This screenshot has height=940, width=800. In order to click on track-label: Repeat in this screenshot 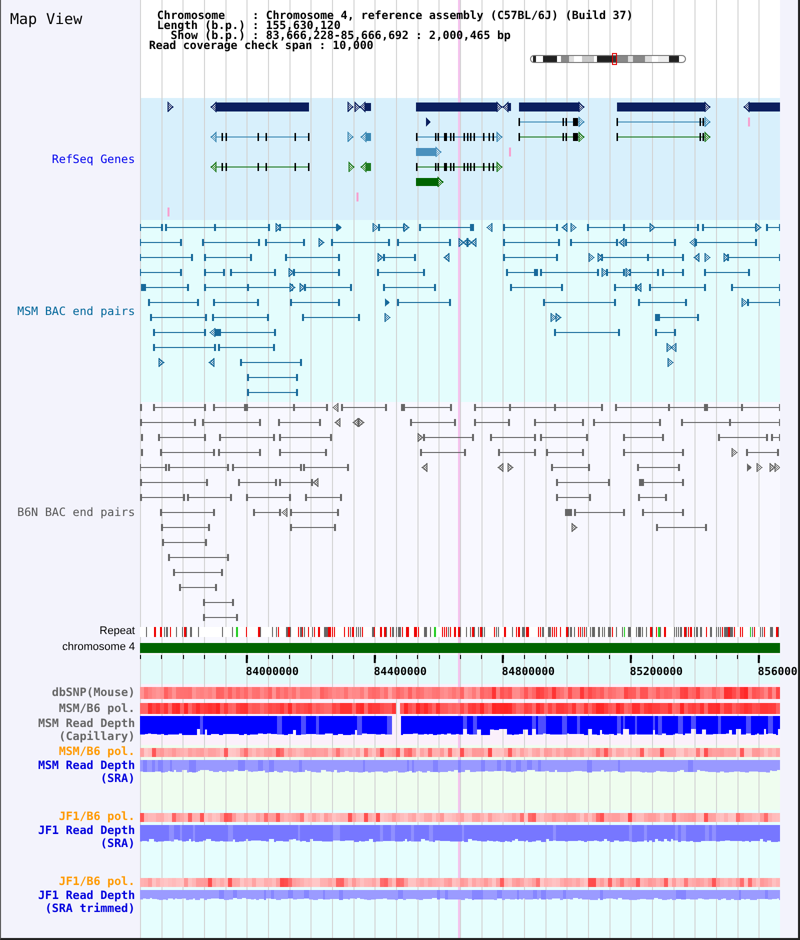, I will do `click(117, 631)`.